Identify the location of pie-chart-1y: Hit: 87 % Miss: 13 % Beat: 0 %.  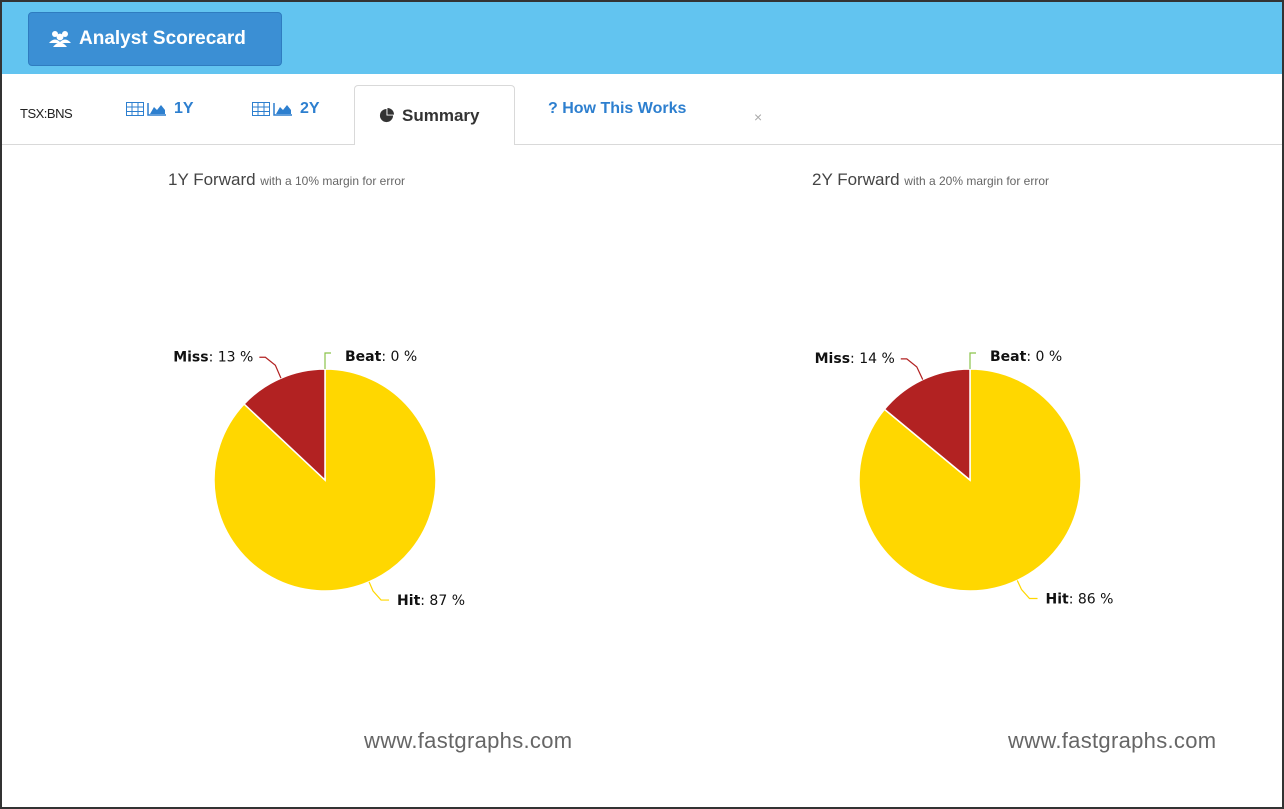
(319, 479).